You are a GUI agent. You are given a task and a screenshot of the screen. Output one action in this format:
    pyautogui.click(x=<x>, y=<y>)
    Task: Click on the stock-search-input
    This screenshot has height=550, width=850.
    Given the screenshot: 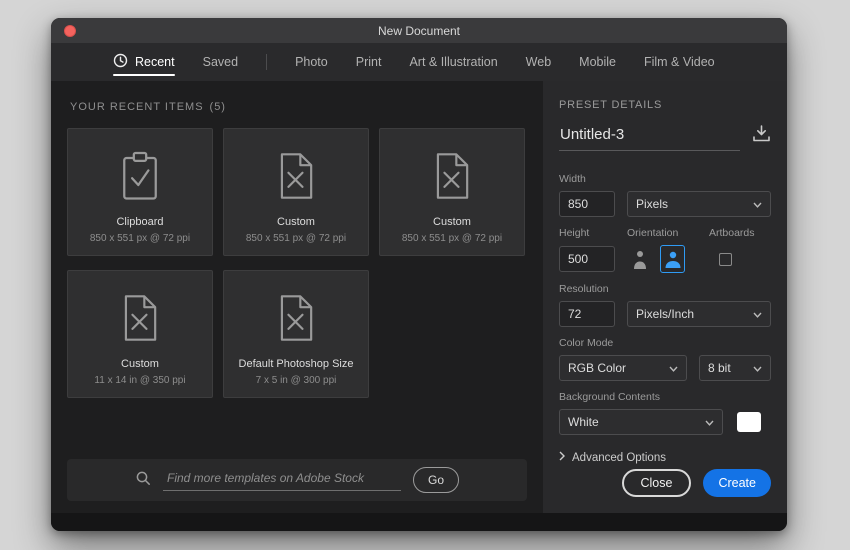 What is the action you would take?
    pyautogui.click(x=281, y=480)
    